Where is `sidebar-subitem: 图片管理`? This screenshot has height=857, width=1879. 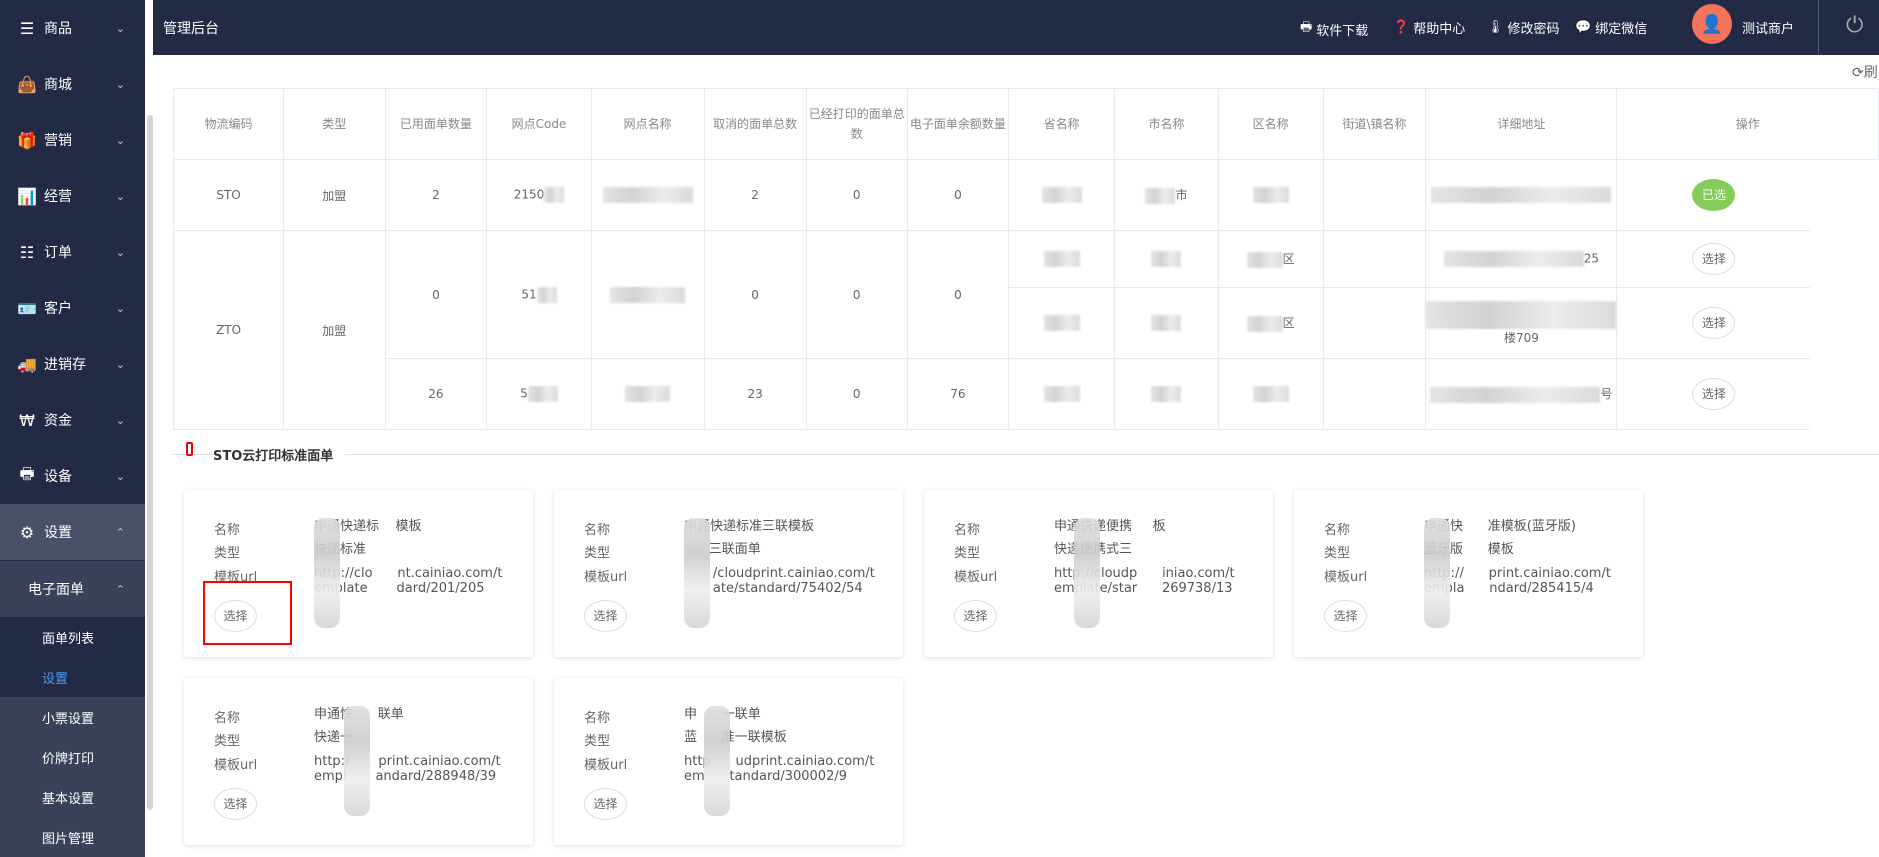
sidebar-subitem: 图片管理 is located at coordinates (72, 837).